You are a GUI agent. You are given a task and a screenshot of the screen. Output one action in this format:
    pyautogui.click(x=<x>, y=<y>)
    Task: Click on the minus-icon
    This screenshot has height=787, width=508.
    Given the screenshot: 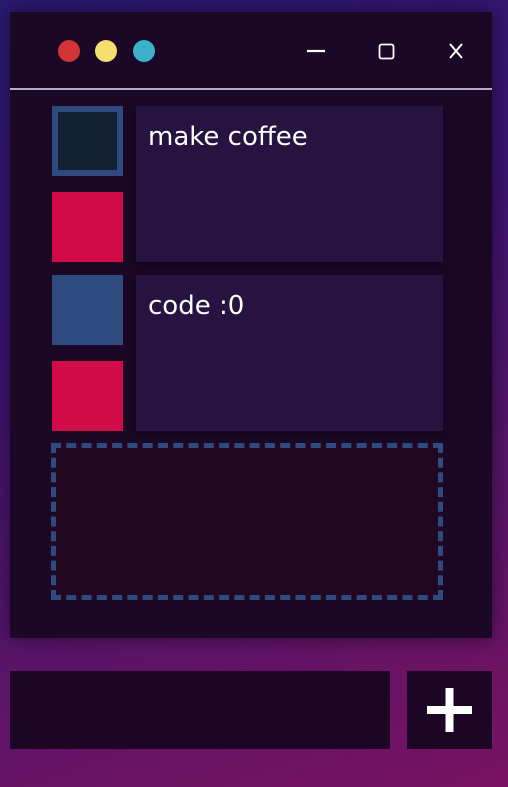 What is the action you would take?
    pyautogui.click(x=316, y=51)
    